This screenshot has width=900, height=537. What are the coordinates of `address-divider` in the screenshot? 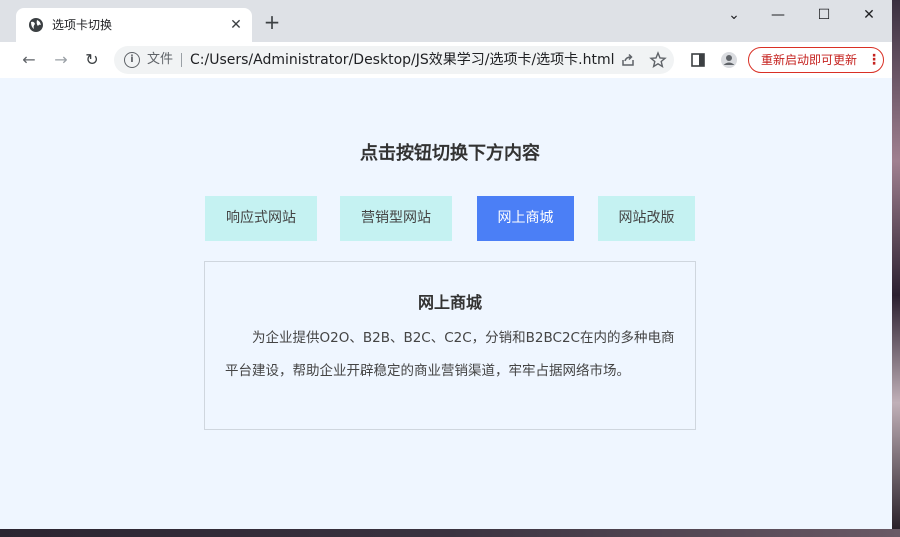 It's located at (181, 60).